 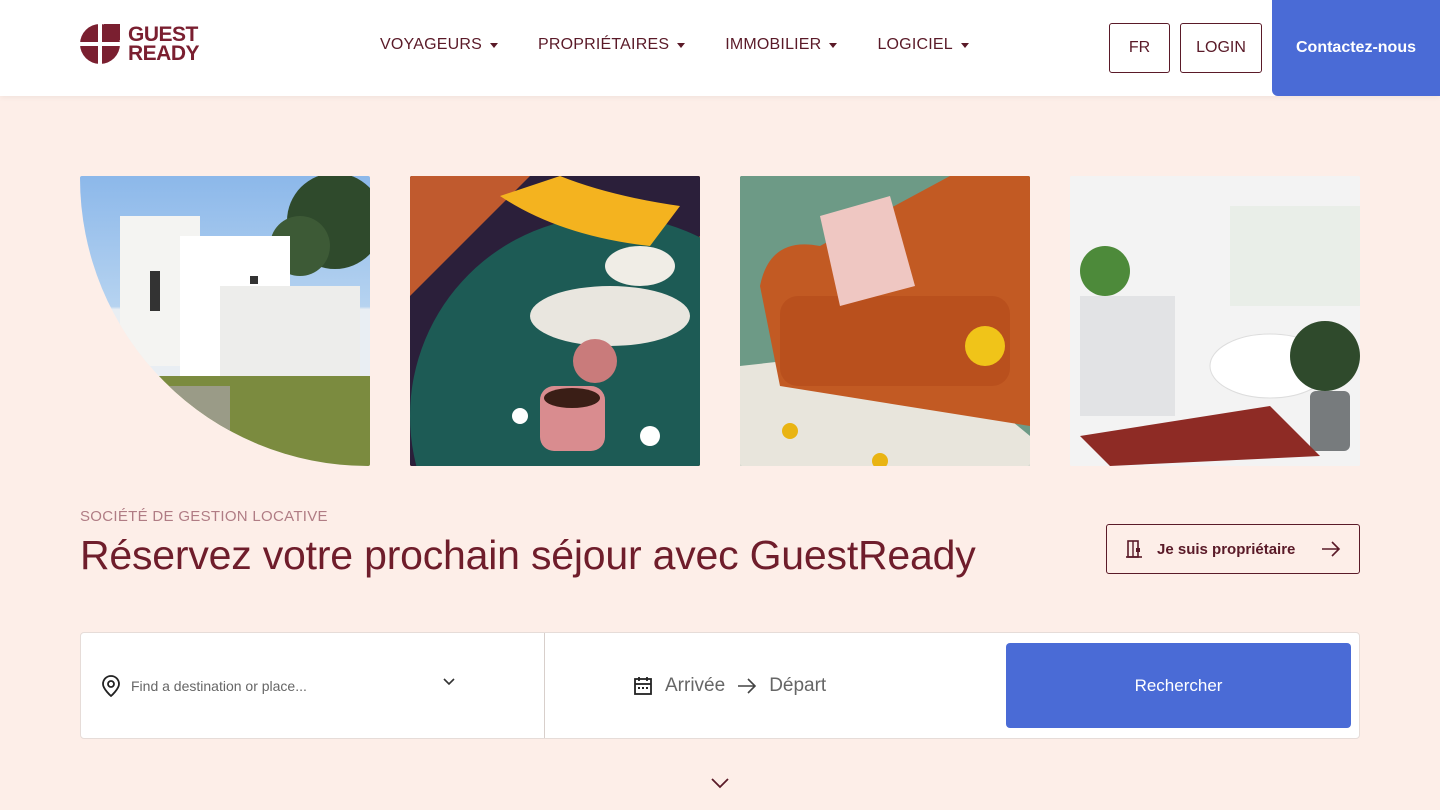 I want to click on contact-button: Contactez-nous, so click(x=1356, y=48).